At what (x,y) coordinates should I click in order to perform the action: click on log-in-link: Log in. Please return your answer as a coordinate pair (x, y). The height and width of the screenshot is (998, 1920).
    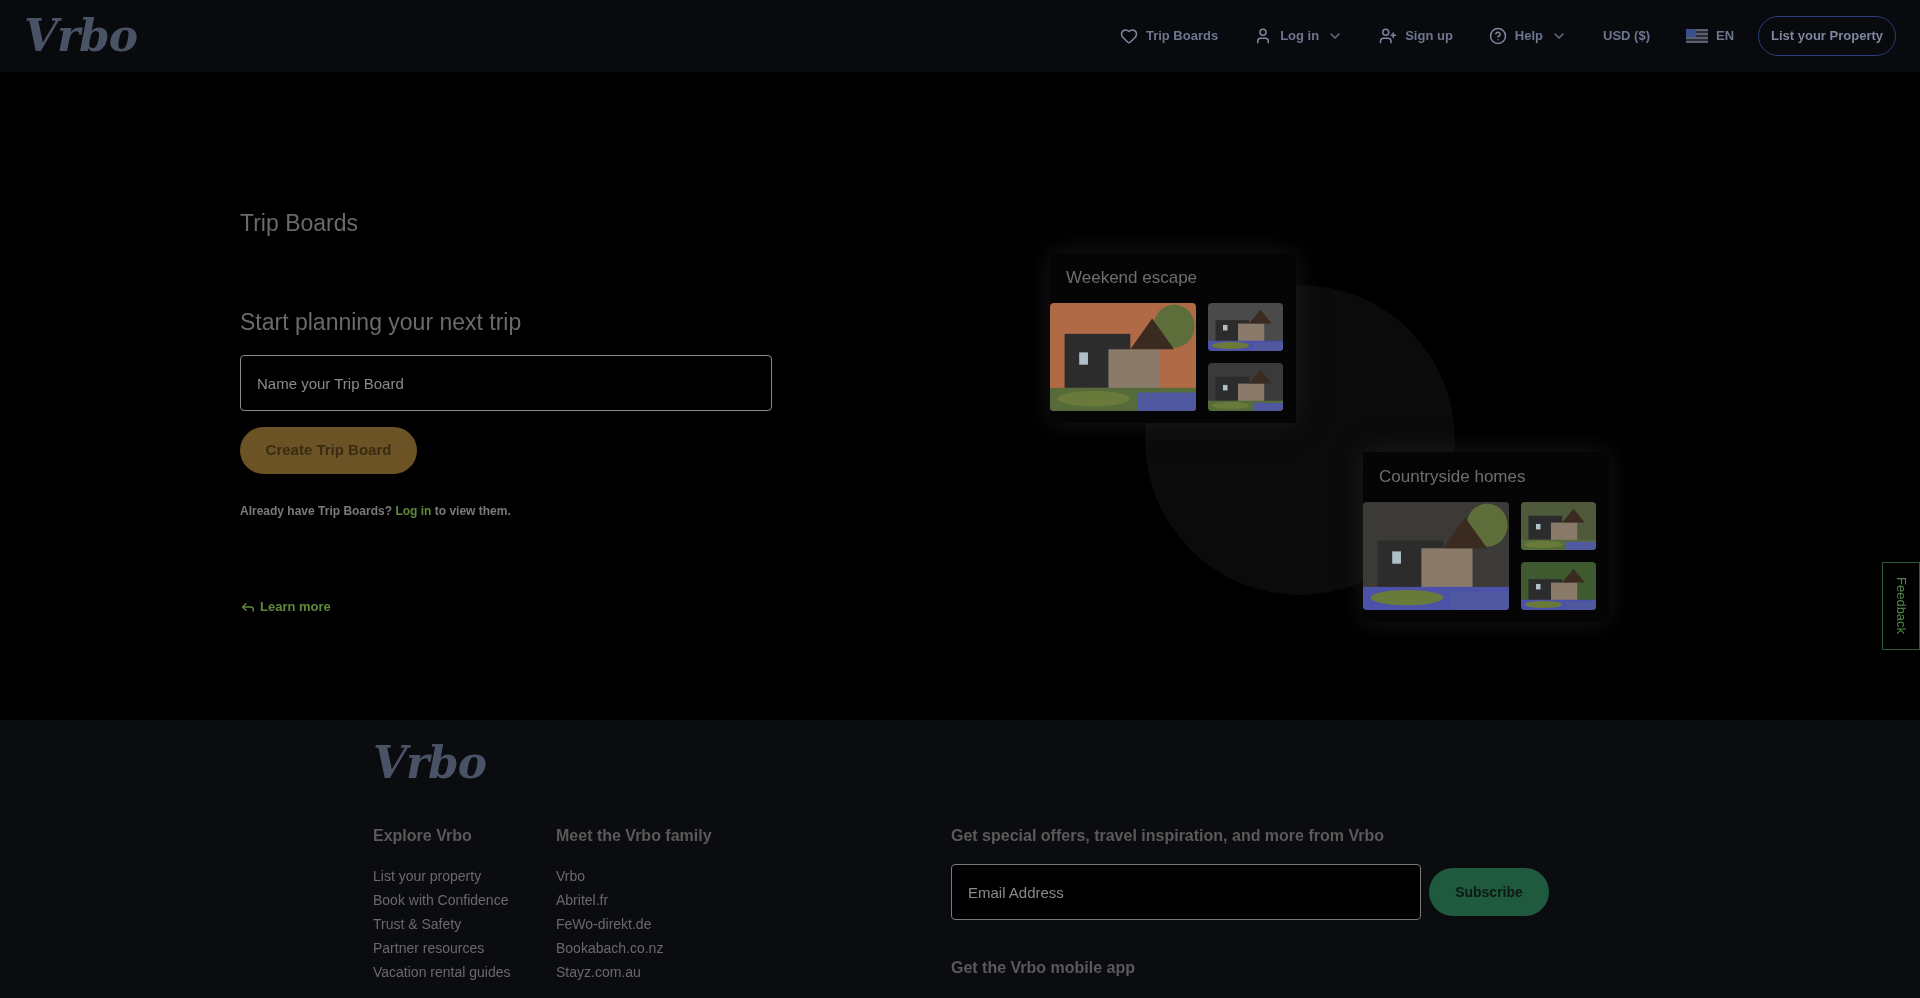
    Looking at the image, I should click on (413, 511).